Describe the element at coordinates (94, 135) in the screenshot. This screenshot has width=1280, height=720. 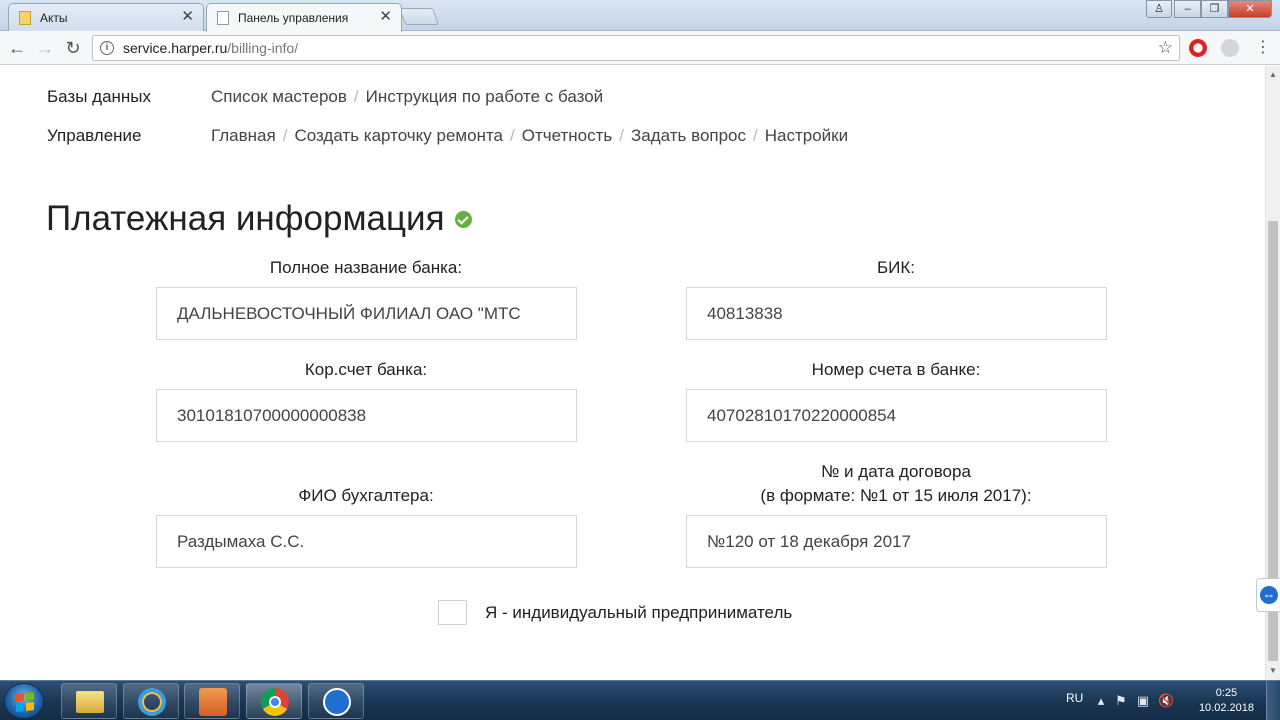
I see `management-nav-label: Управление` at that location.